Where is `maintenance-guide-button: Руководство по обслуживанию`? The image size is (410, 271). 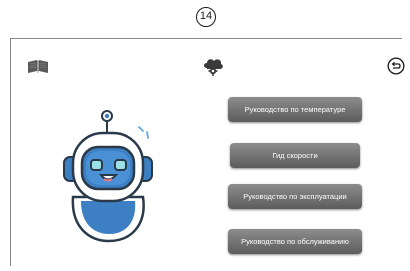 maintenance-guide-button: Руководство по обслуживанию is located at coordinates (295, 241).